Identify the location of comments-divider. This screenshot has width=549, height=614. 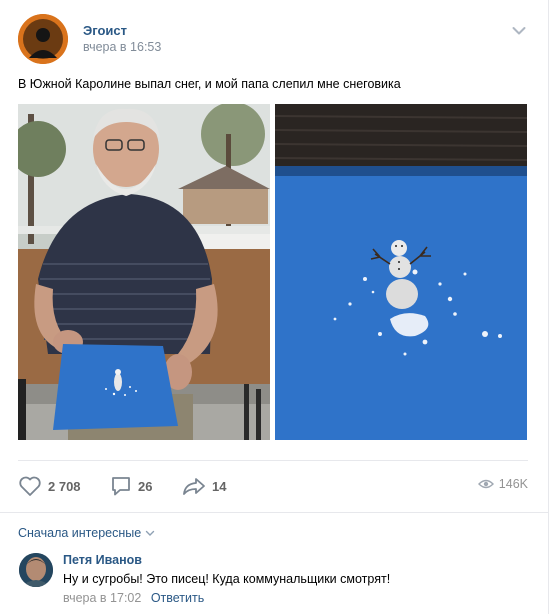
(274, 512).